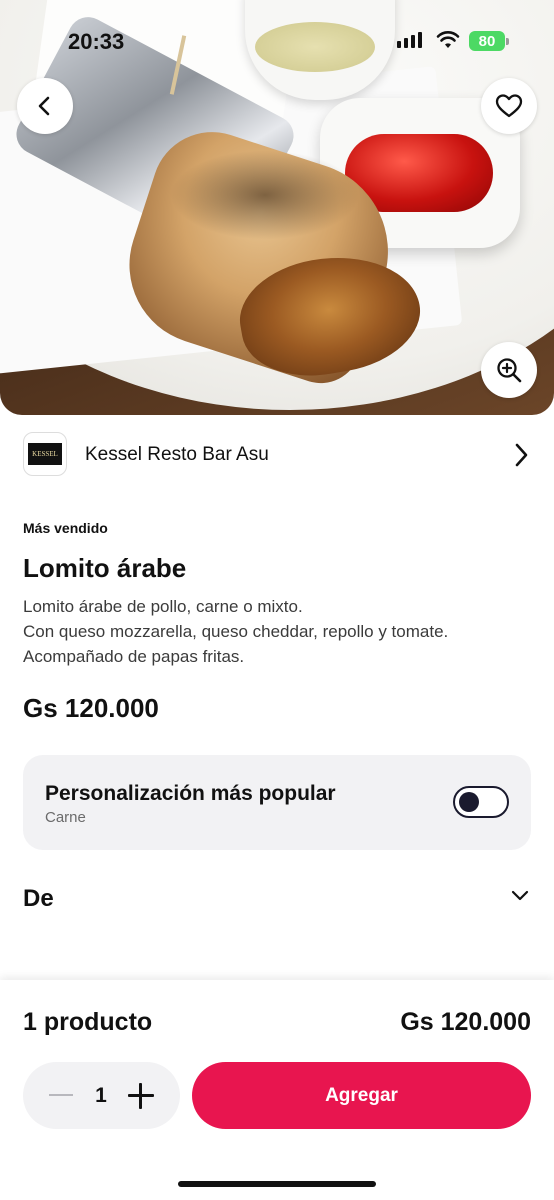  I want to click on status-bar: 20:33 80, so click(277, 40).